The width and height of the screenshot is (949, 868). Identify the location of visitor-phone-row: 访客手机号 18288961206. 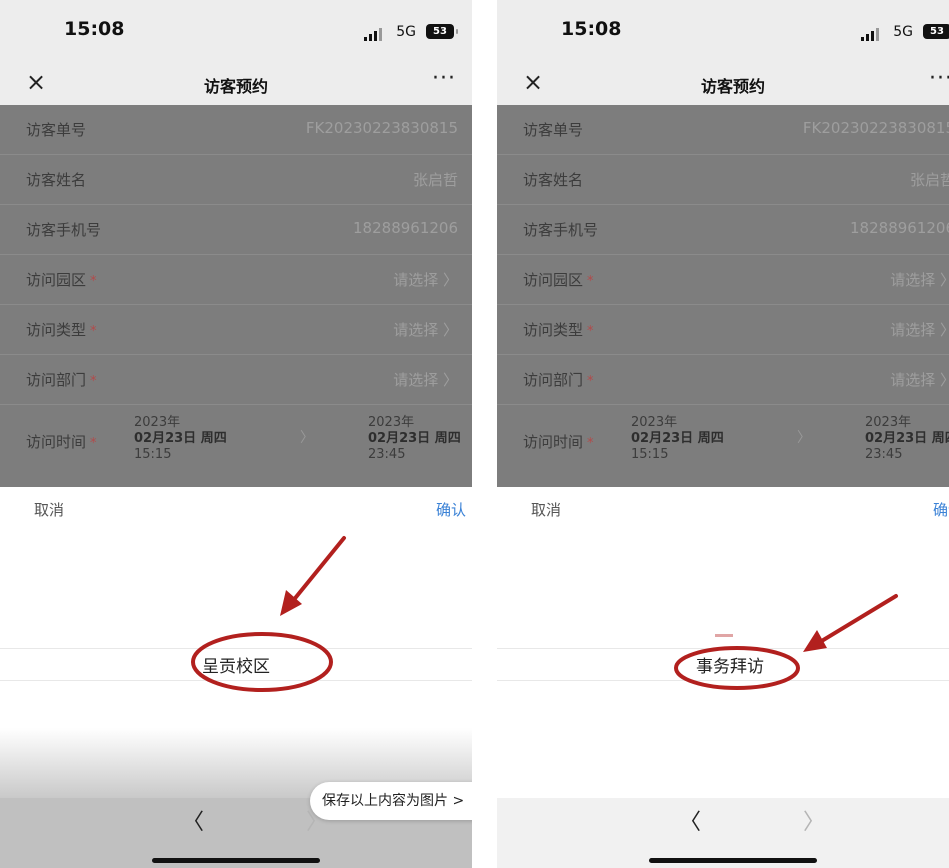
(236, 230).